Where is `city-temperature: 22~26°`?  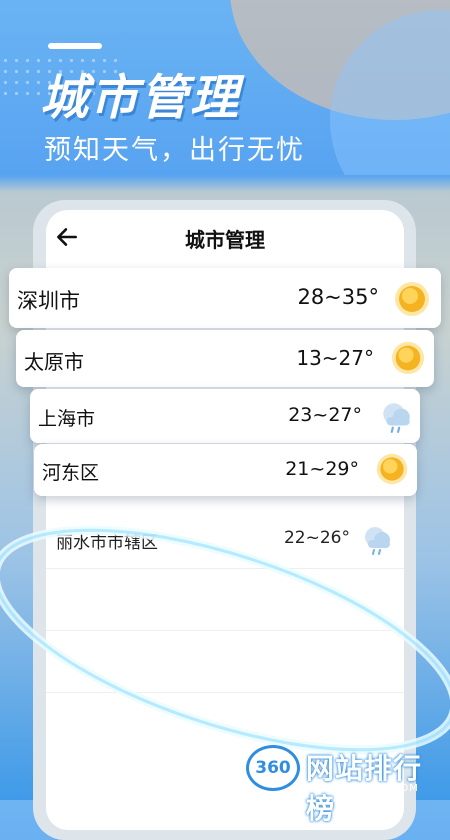 city-temperature: 22~26° is located at coordinates (316, 538).